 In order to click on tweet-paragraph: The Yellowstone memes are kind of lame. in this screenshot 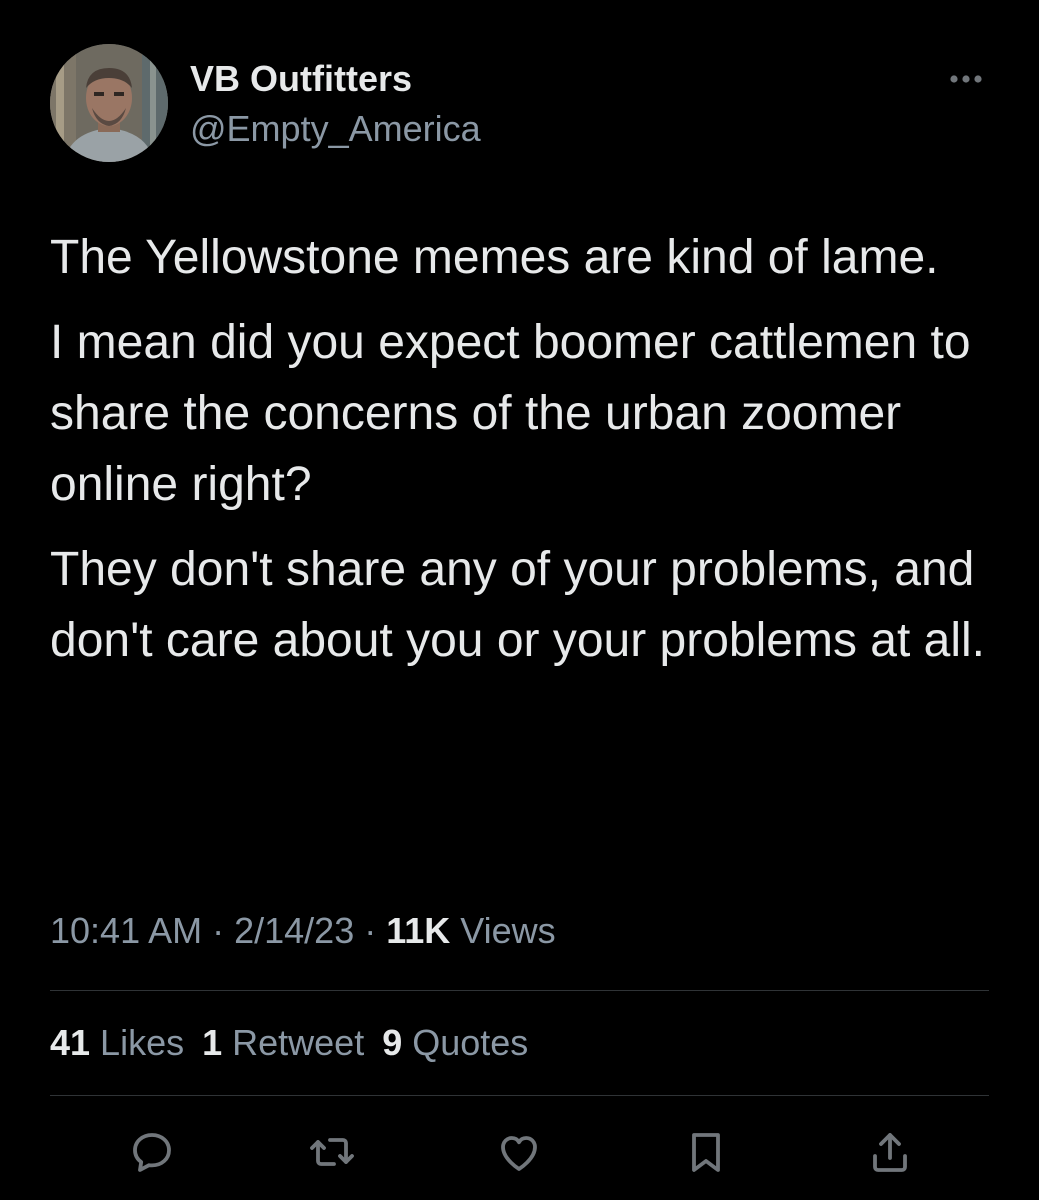, I will do `click(494, 257)`.